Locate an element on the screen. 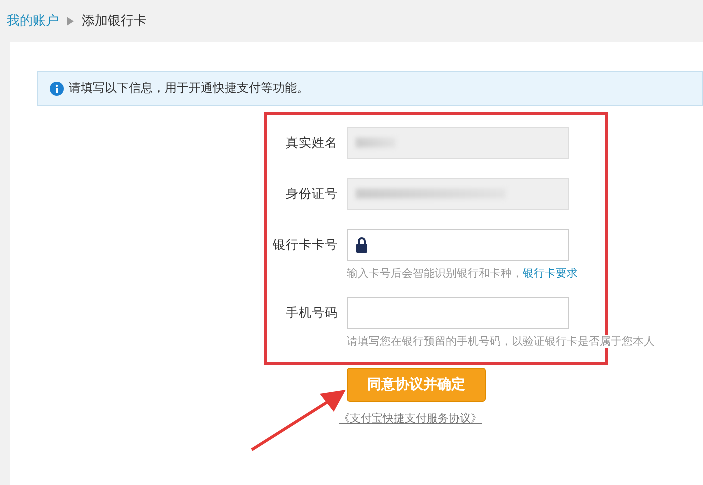 Image resolution: width=703 pixels, height=485 pixels. info-icon is located at coordinates (57, 89).